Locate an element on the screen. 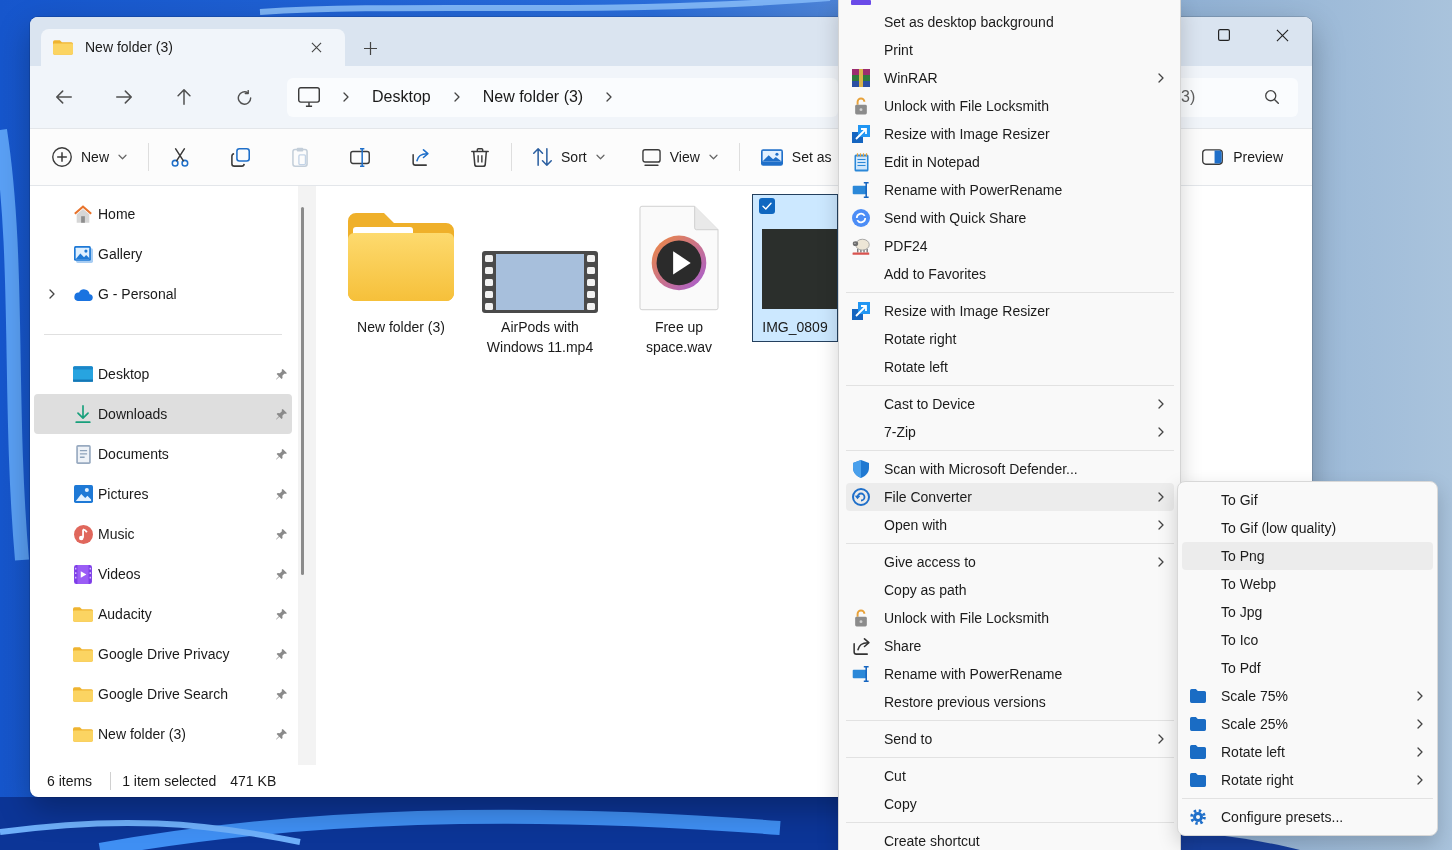  menu-item: Cut is located at coordinates (1010, 776).